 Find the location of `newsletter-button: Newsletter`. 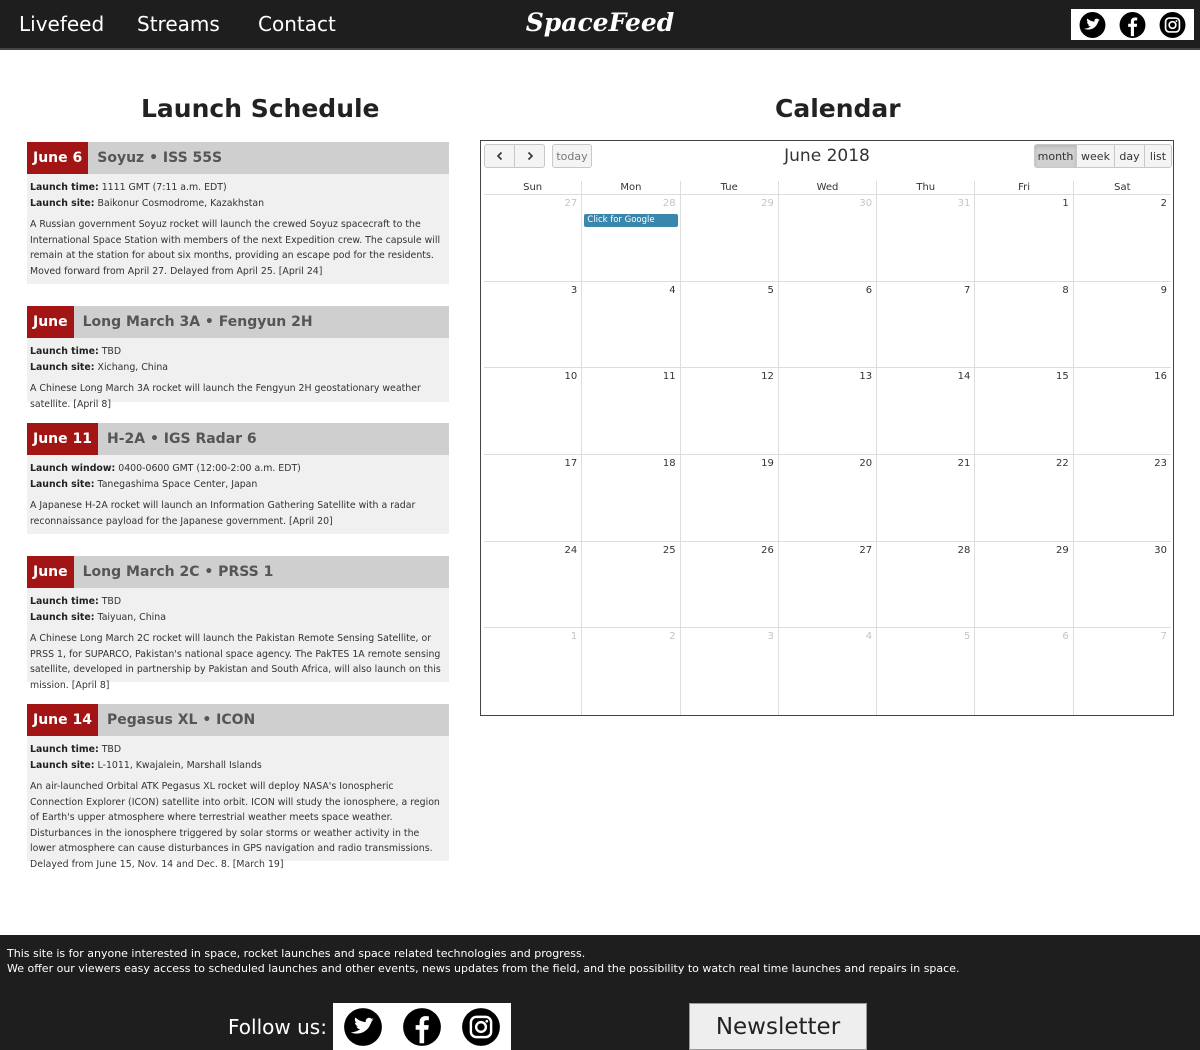

newsletter-button: Newsletter is located at coordinates (778, 1026).